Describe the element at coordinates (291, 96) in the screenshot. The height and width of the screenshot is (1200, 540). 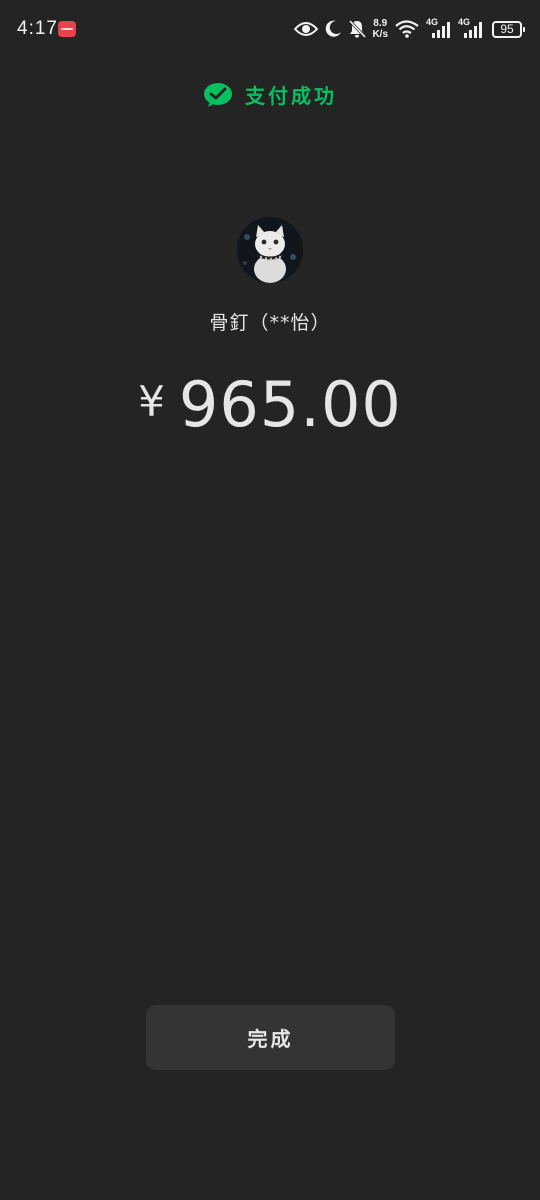
I see `page-title: 支付成功` at that location.